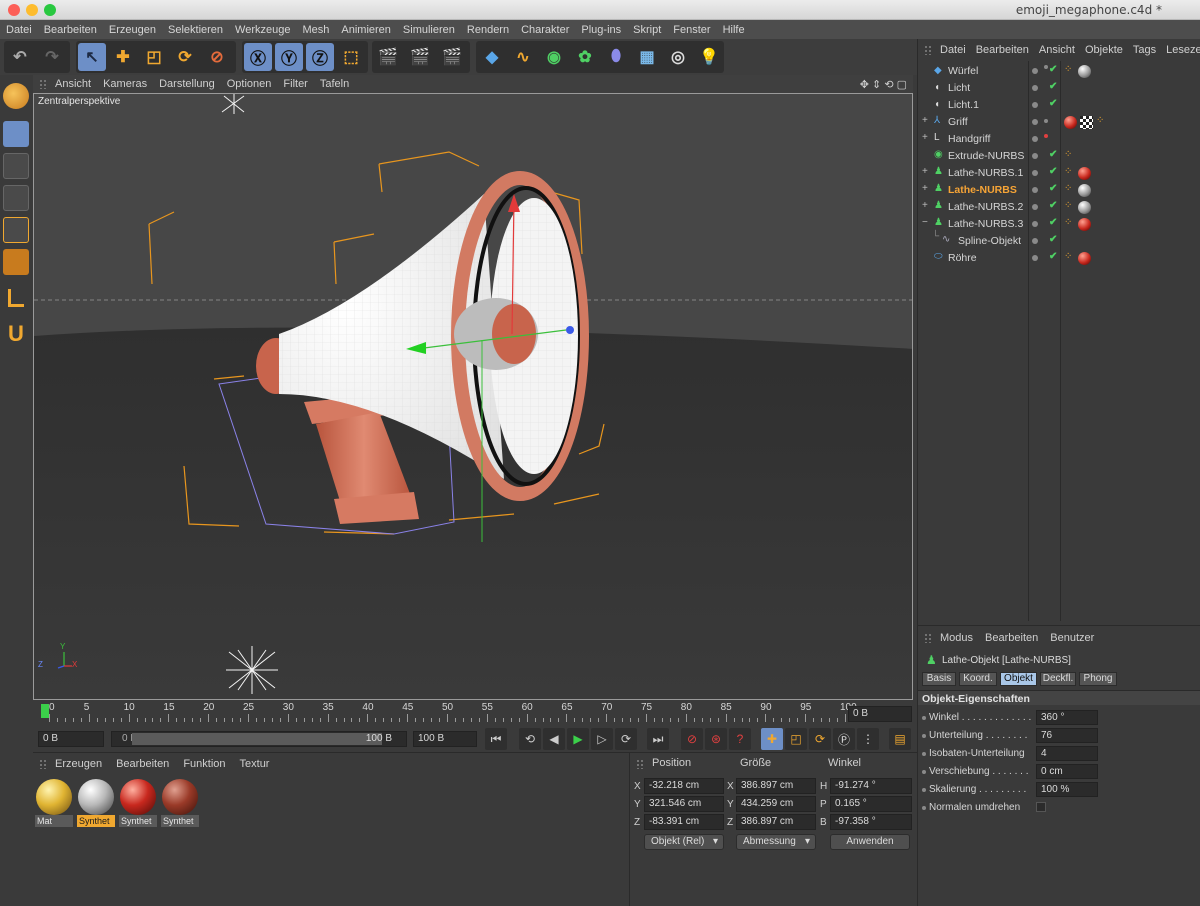  I want to click on undo-icon: ↶, so click(20, 57).